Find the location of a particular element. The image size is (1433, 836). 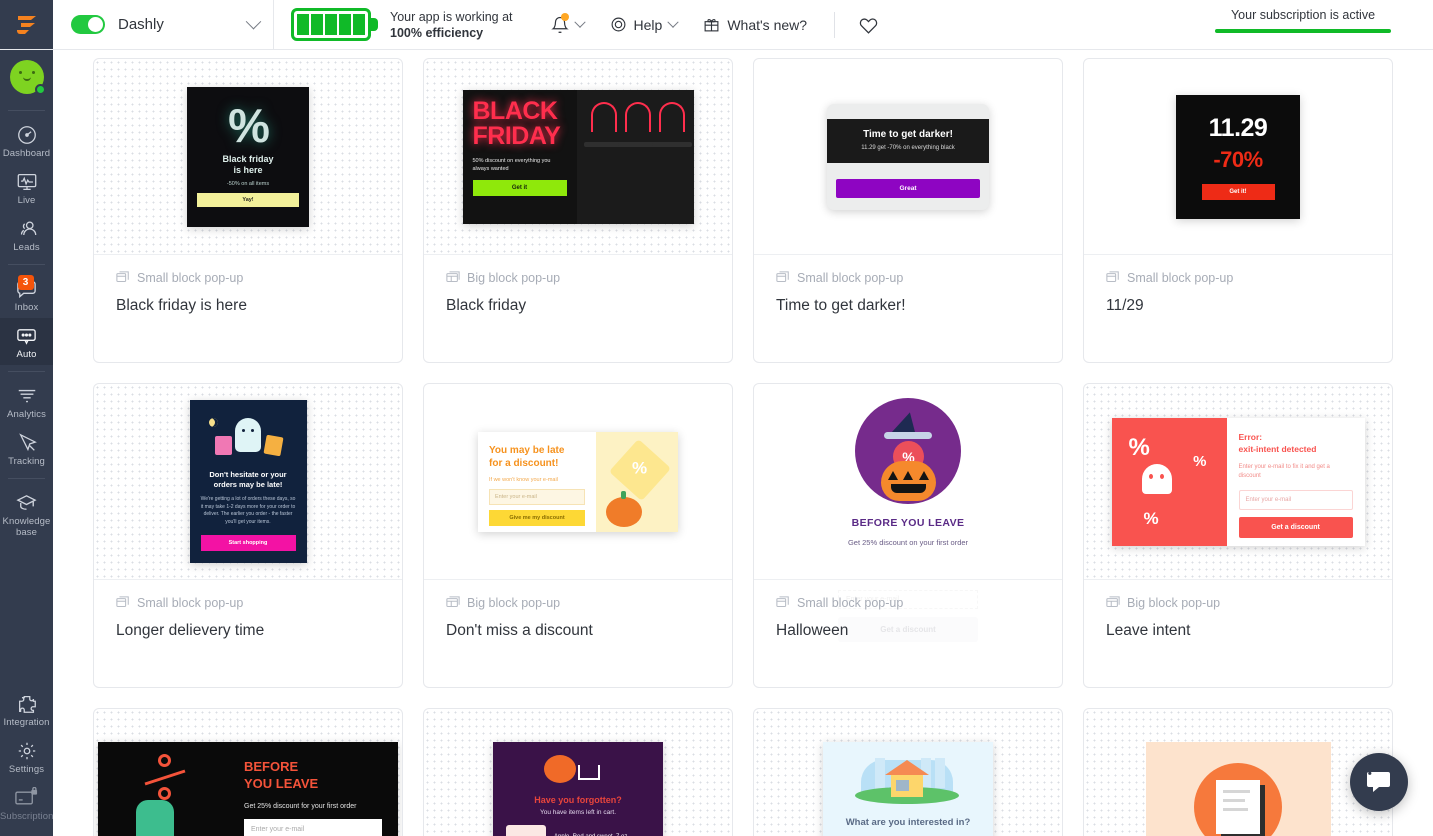

heart-icon is located at coordinates (868, 26).